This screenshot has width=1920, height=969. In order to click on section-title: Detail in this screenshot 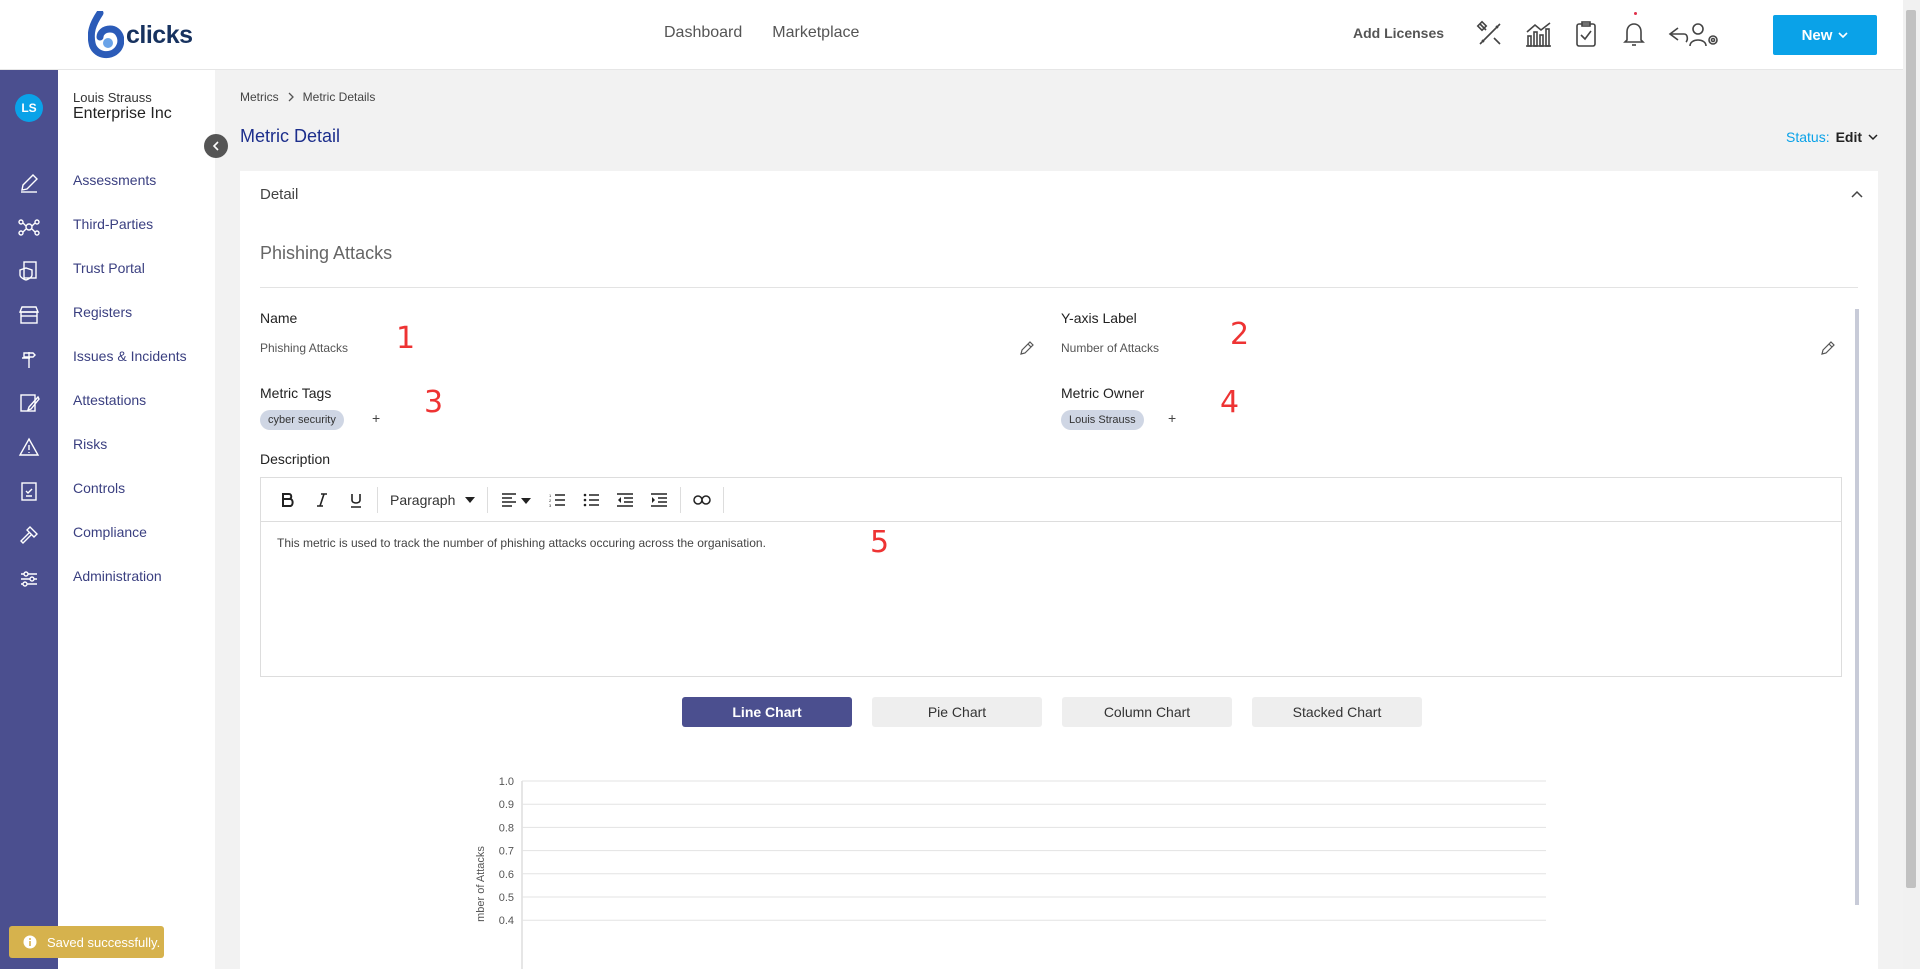, I will do `click(279, 194)`.